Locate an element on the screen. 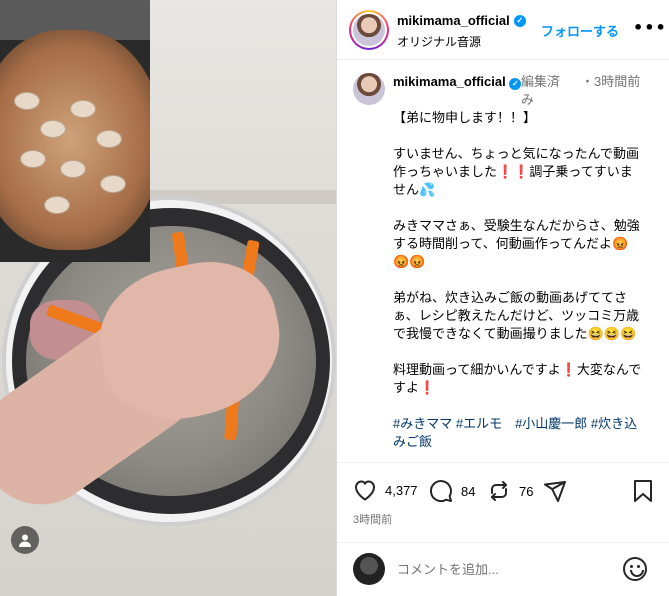 This screenshot has width=669, height=596. audio-label: オリジナル音源 is located at coordinates (439, 41).